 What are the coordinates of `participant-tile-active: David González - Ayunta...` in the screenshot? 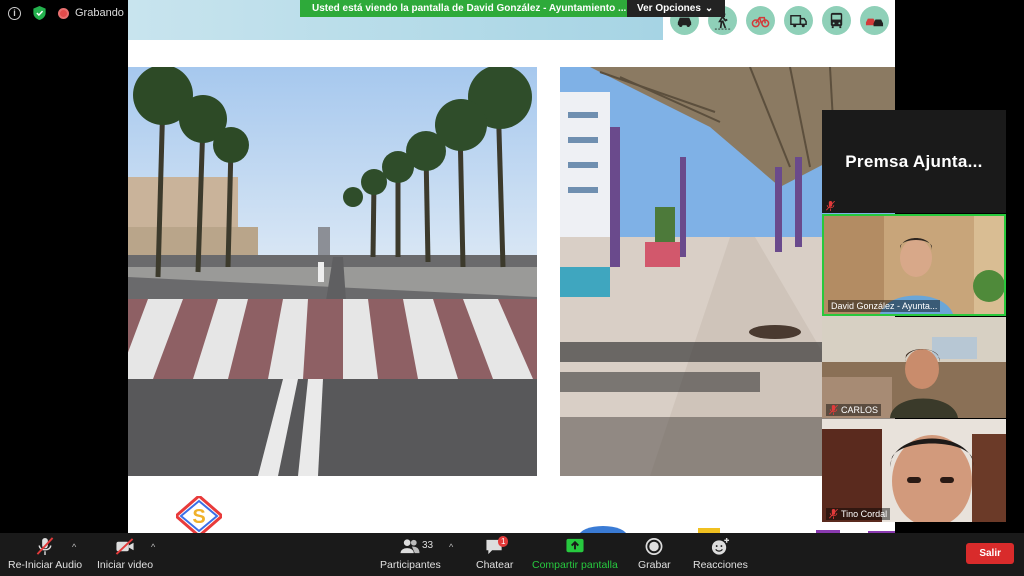 It's located at (914, 265).